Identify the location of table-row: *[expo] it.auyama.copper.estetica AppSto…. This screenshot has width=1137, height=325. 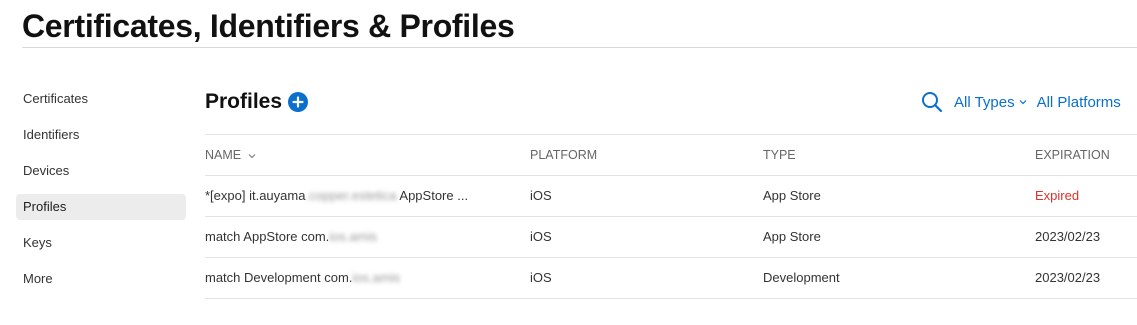
(671, 195).